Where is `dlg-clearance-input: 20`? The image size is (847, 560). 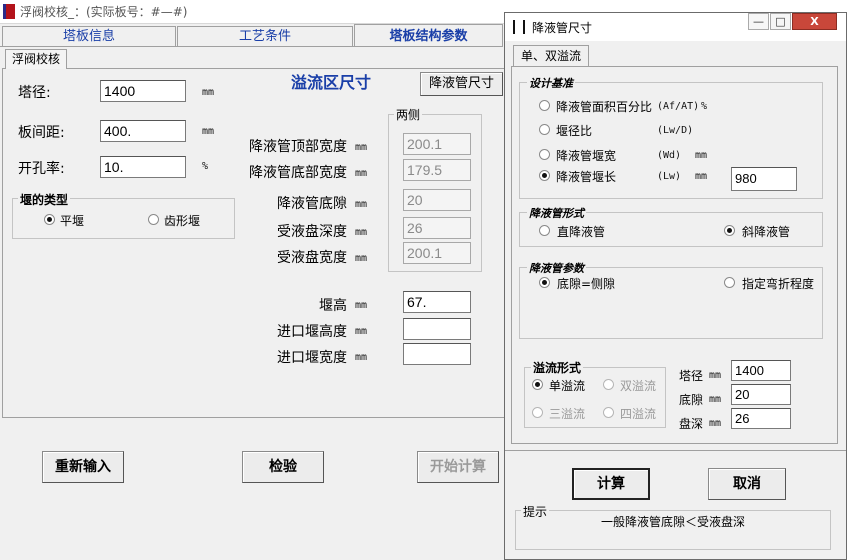 dlg-clearance-input: 20 is located at coordinates (761, 394).